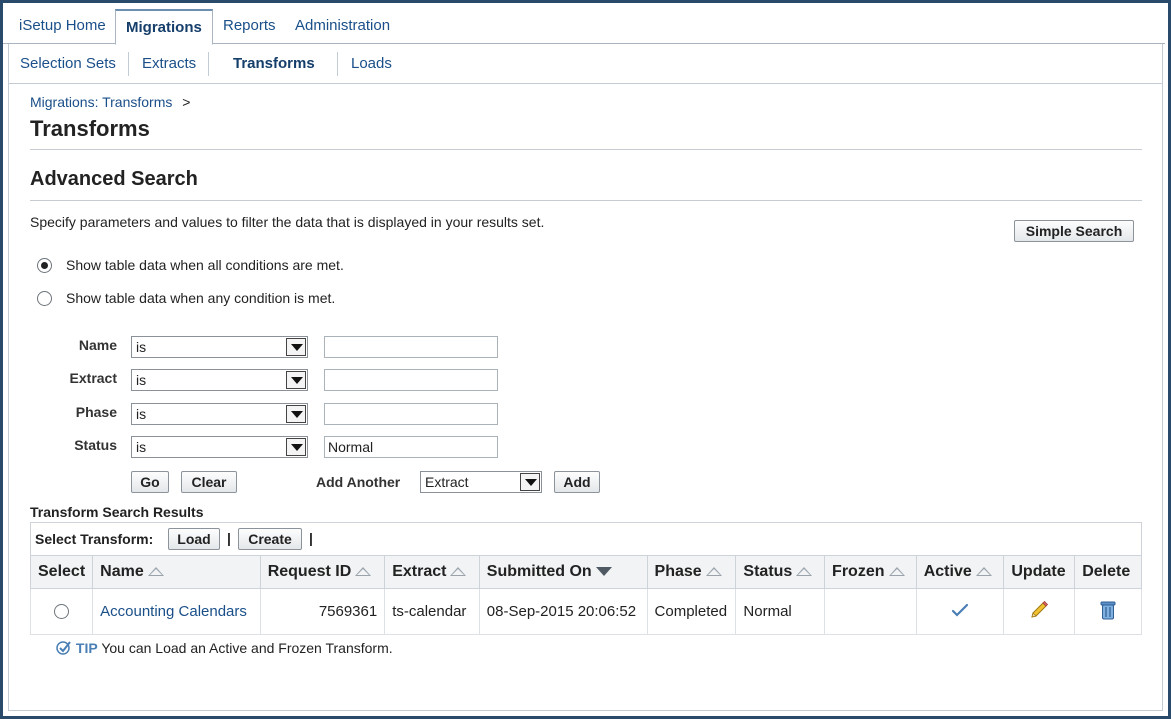 This screenshot has width=1171, height=719. I want to click on tab-reports: Reports, so click(249, 26).